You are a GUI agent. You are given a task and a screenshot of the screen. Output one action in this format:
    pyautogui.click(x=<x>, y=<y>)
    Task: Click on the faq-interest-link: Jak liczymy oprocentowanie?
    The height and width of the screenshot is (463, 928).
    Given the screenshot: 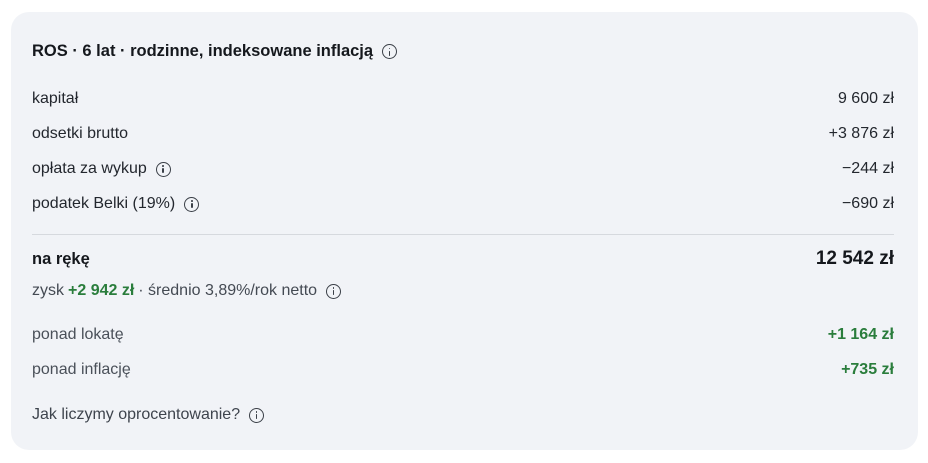 What is the action you would take?
    pyautogui.click(x=148, y=415)
    